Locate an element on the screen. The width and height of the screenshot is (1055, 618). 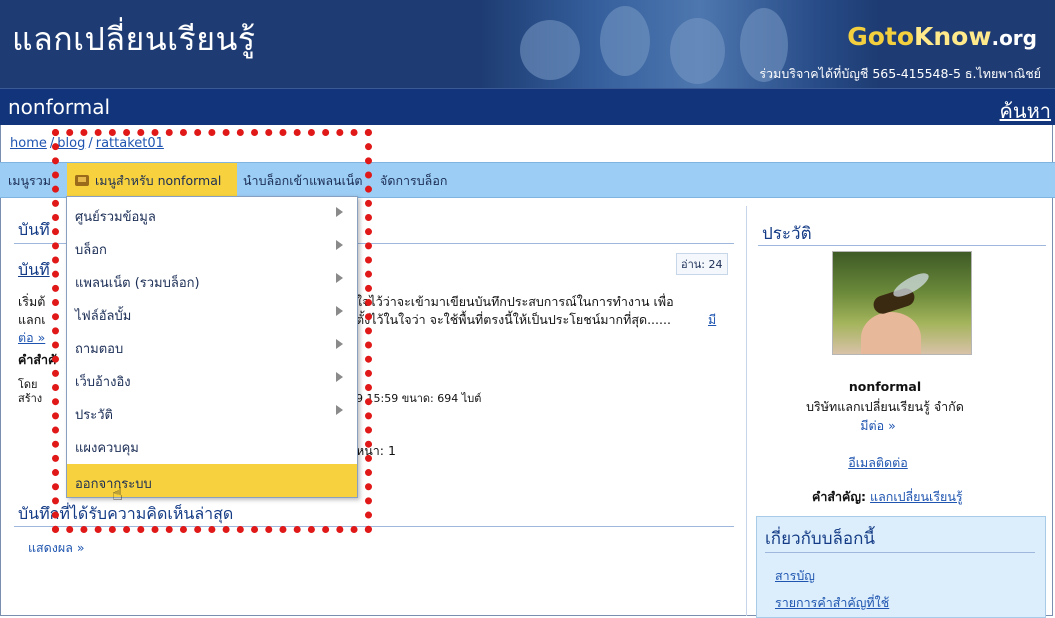
profile-keyword-label: คำสำคัญ: is located at coordinates (839, 496).